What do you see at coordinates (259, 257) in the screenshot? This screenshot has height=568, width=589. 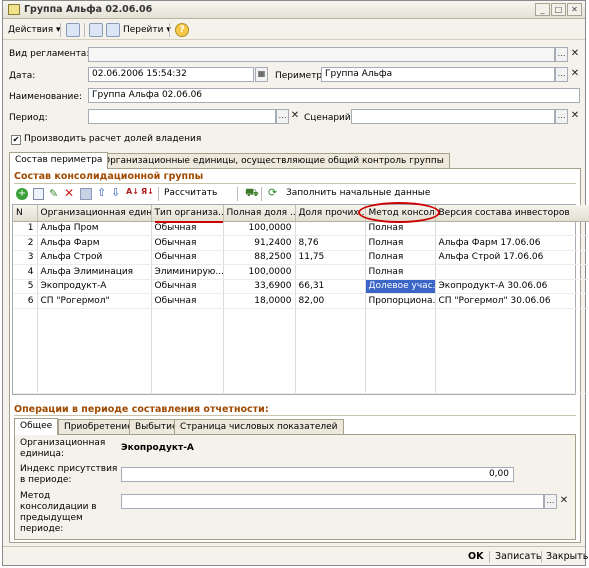 I see `cell-full-share: 88,2500` at bounding box center [259, 257].